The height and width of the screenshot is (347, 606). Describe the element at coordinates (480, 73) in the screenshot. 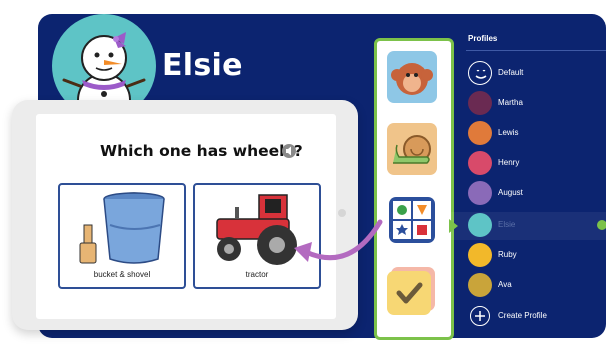

I see `smiley-avatar-icon` at that location.